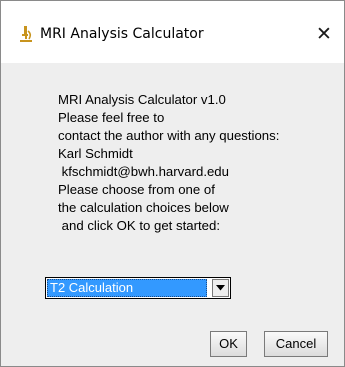 The image size is (345, 367). I want to click on microscope-icon, so click(26, 34).